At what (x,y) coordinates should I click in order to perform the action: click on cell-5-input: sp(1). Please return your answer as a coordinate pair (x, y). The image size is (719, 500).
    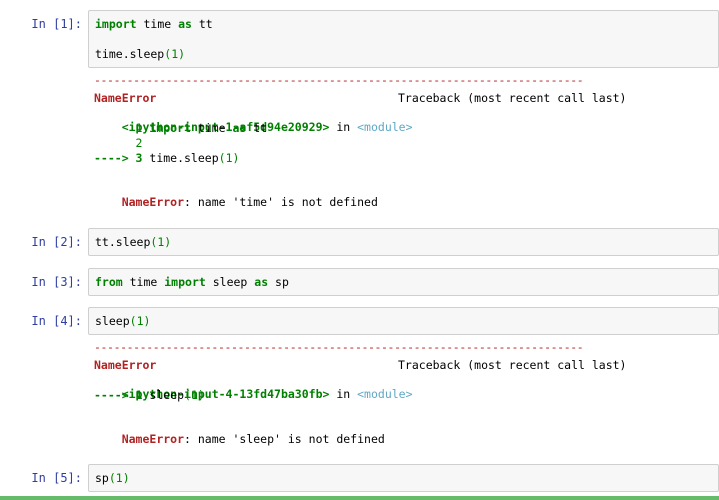
    Looking at the image, I should click on (403, 478).